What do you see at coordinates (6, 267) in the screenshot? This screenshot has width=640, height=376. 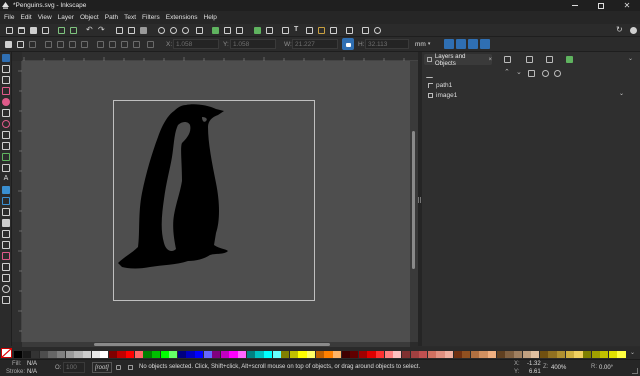 I see `measure-tool-icon` at bounding box center [6, 267].